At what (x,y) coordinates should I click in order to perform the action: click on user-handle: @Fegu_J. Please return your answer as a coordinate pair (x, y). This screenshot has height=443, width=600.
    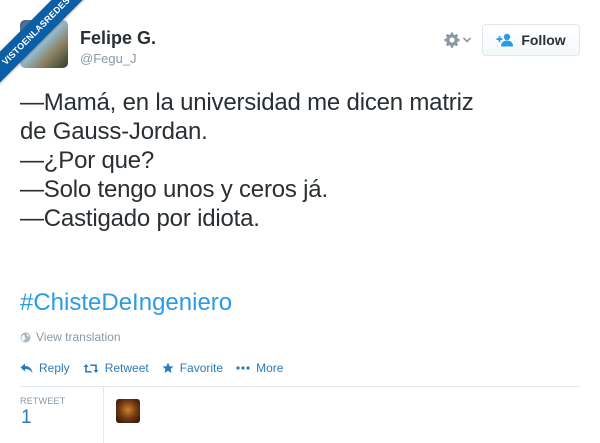
    Looking at the image, I should click on (108, 58).